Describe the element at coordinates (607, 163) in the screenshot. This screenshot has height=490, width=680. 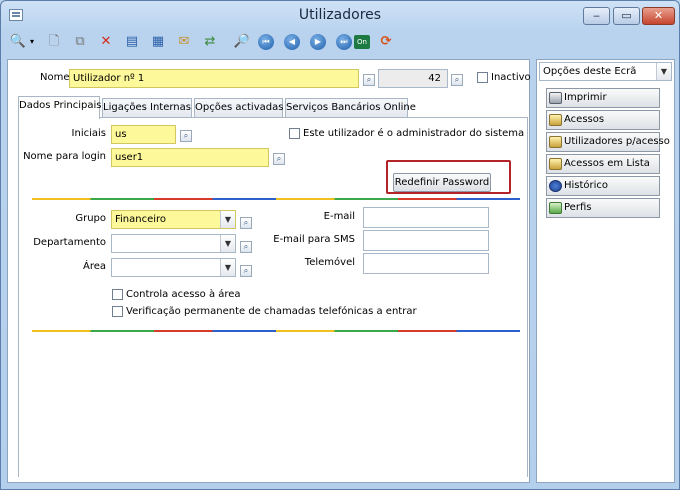
I see `access-list-label: Acessos em Lista` at that location.